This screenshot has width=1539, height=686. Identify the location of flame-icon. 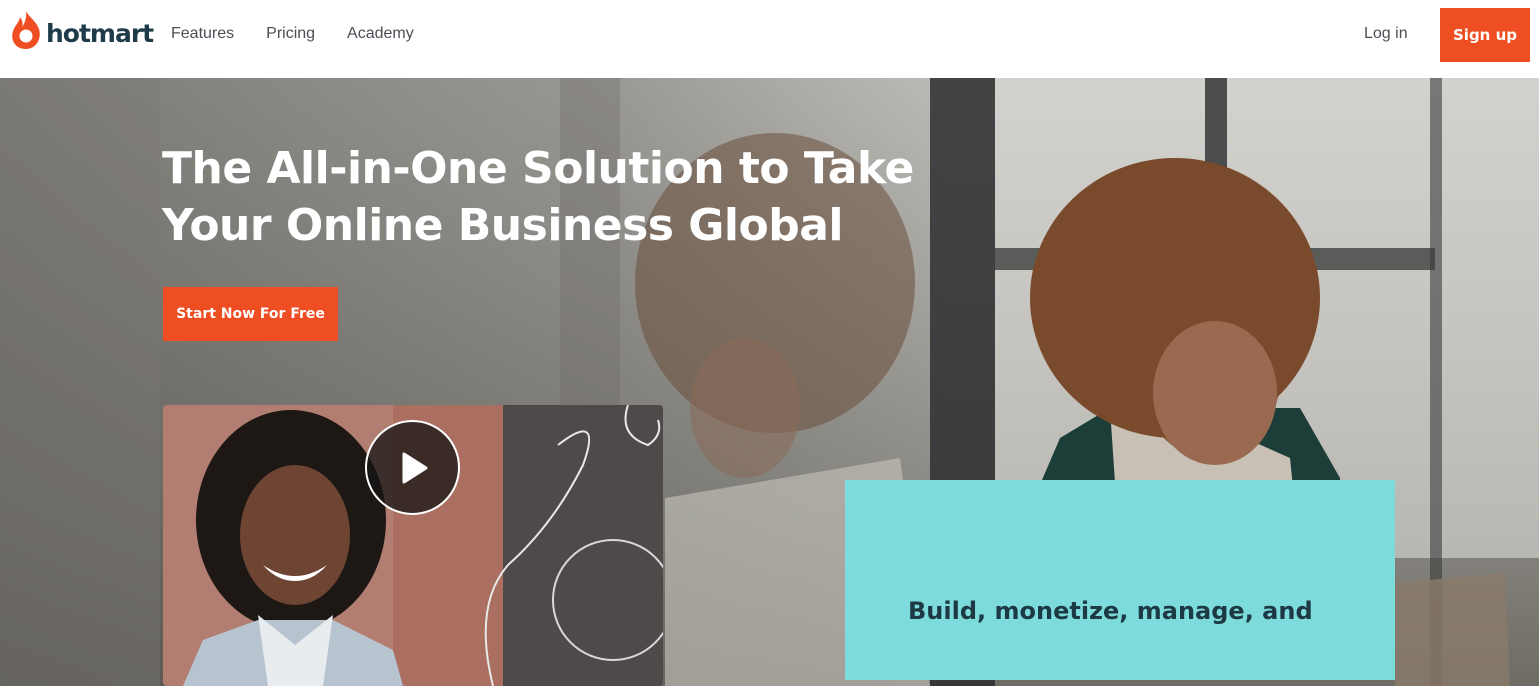
(26, 30).